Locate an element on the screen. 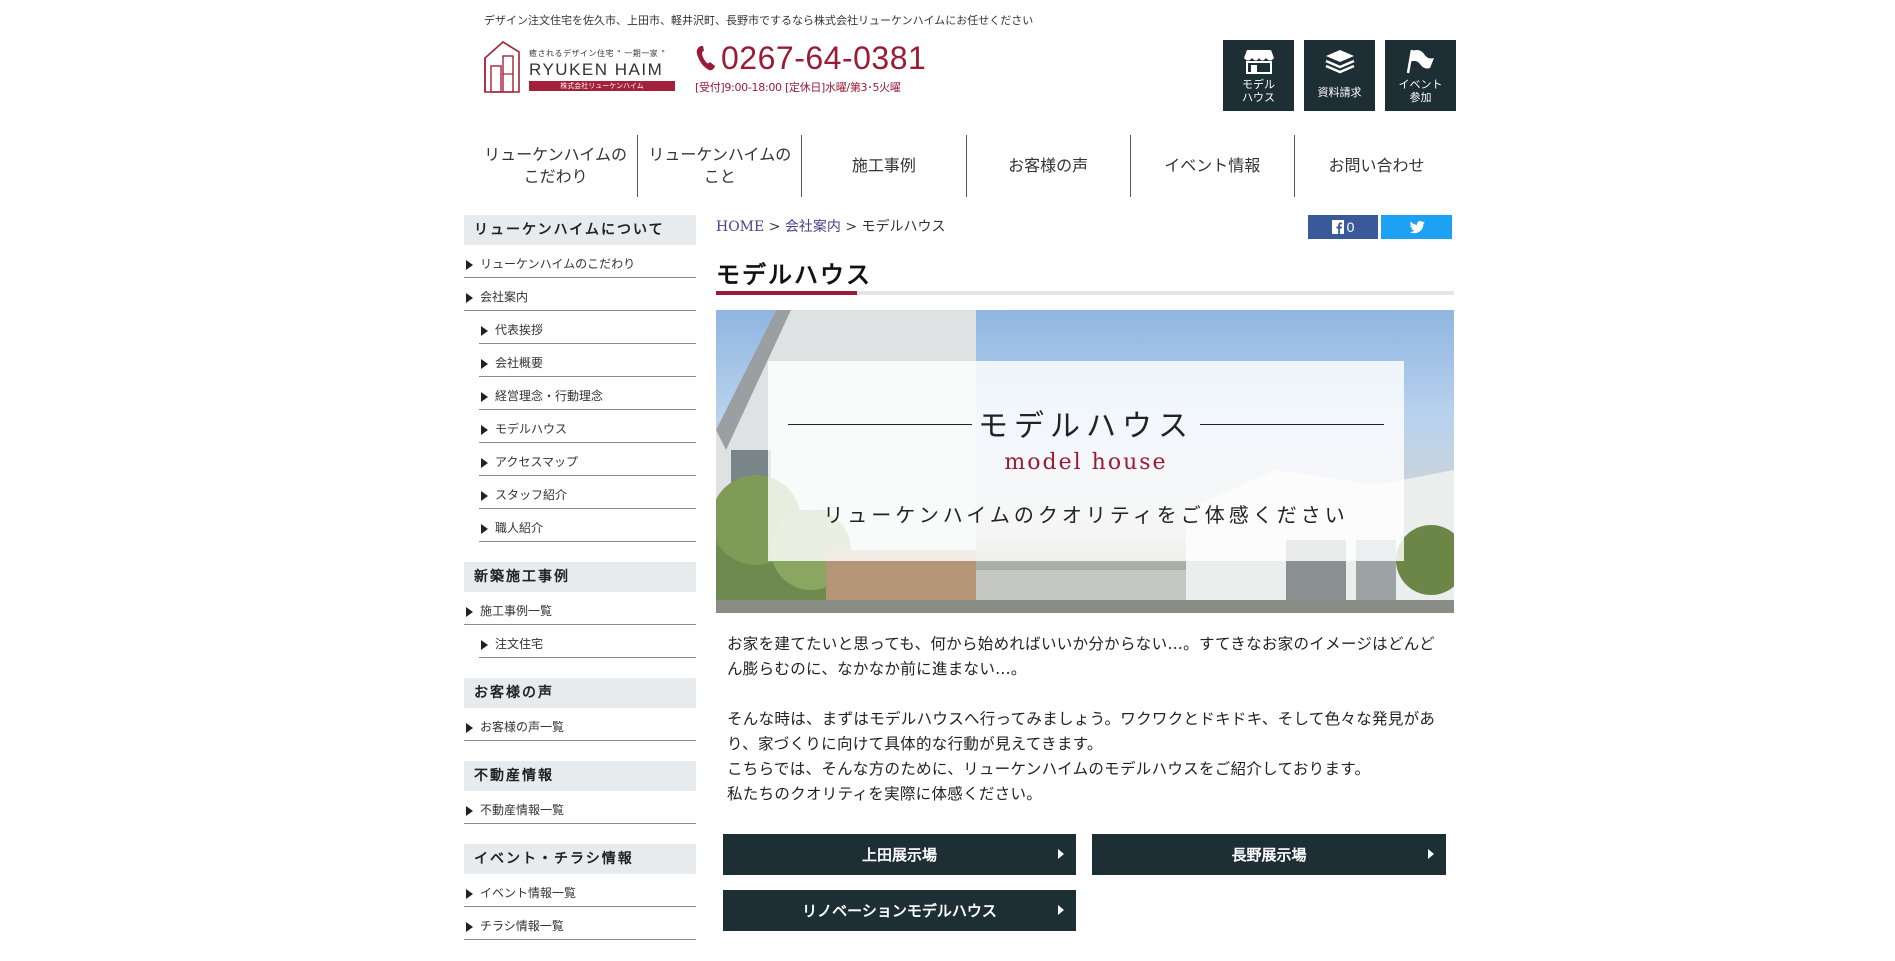  breadcrumb-current: モデルハウス is located at coordinates (903, 227).